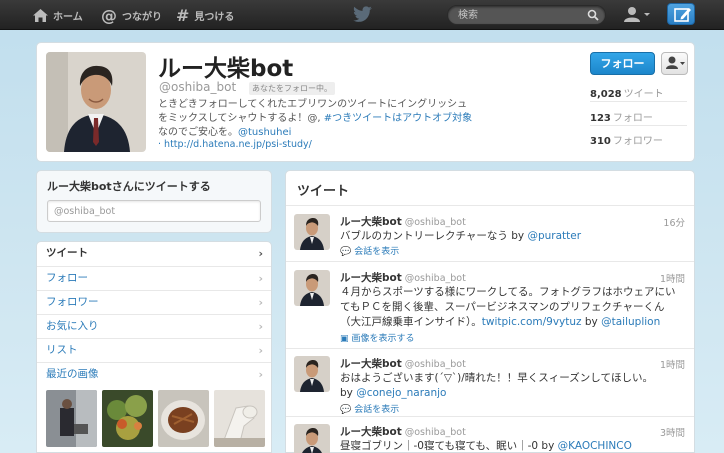 The width and height of the screenshot is (724, 453). Describe the element at coordinates (532, 322) in the screenshot. I see `twitpic-link: twitpic.com/9vytuz` at that location.